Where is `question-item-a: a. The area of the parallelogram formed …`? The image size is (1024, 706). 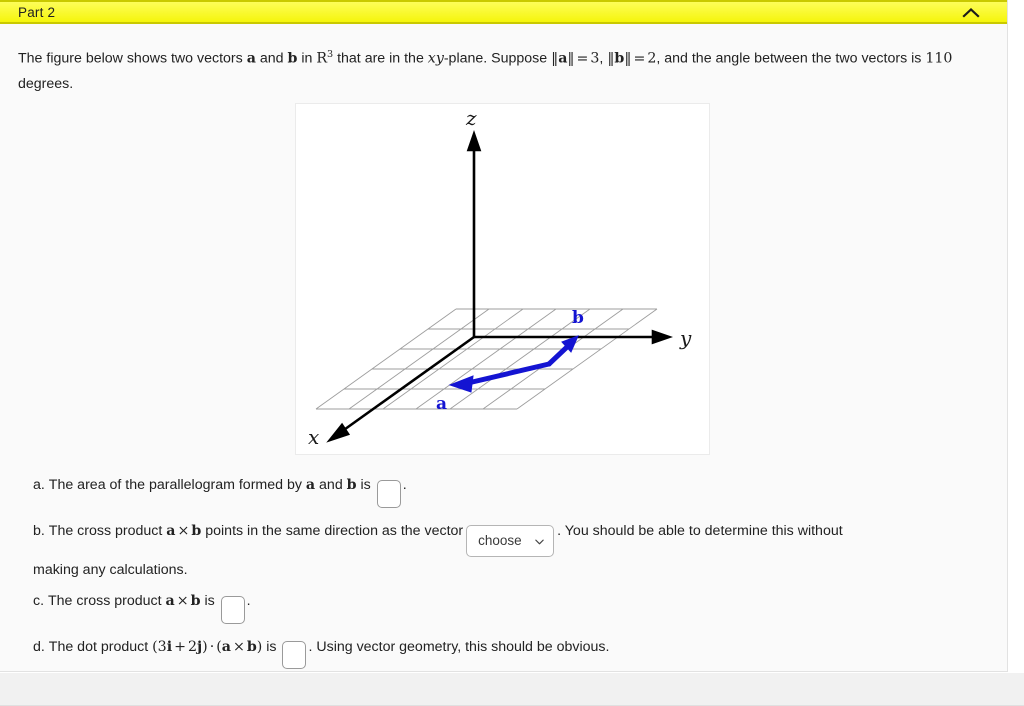 question-item-a: a. The area of the parallelogram formed … is located at coordinates (333, 490).